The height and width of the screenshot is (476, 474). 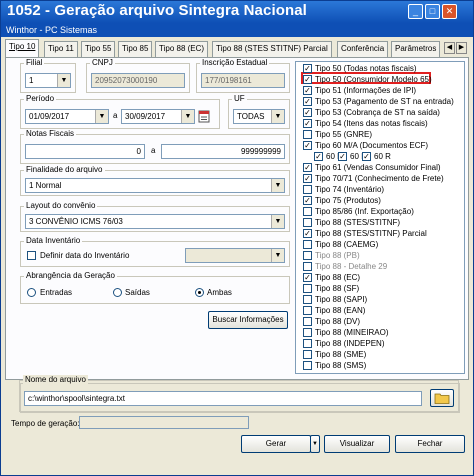 I want to click on arquivo-label: Nome do arquivo, so click(x=55, y=379).